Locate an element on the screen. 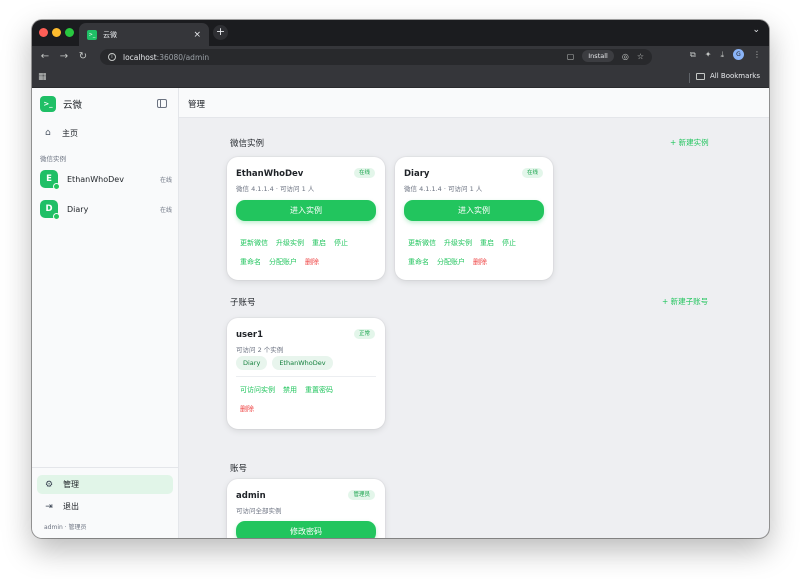 The height and width of the screenshot is (579, 800). instance-card-meta: 微信 4.1.1.4 · 可访问 1 人 is located at coordinates (275, 189).